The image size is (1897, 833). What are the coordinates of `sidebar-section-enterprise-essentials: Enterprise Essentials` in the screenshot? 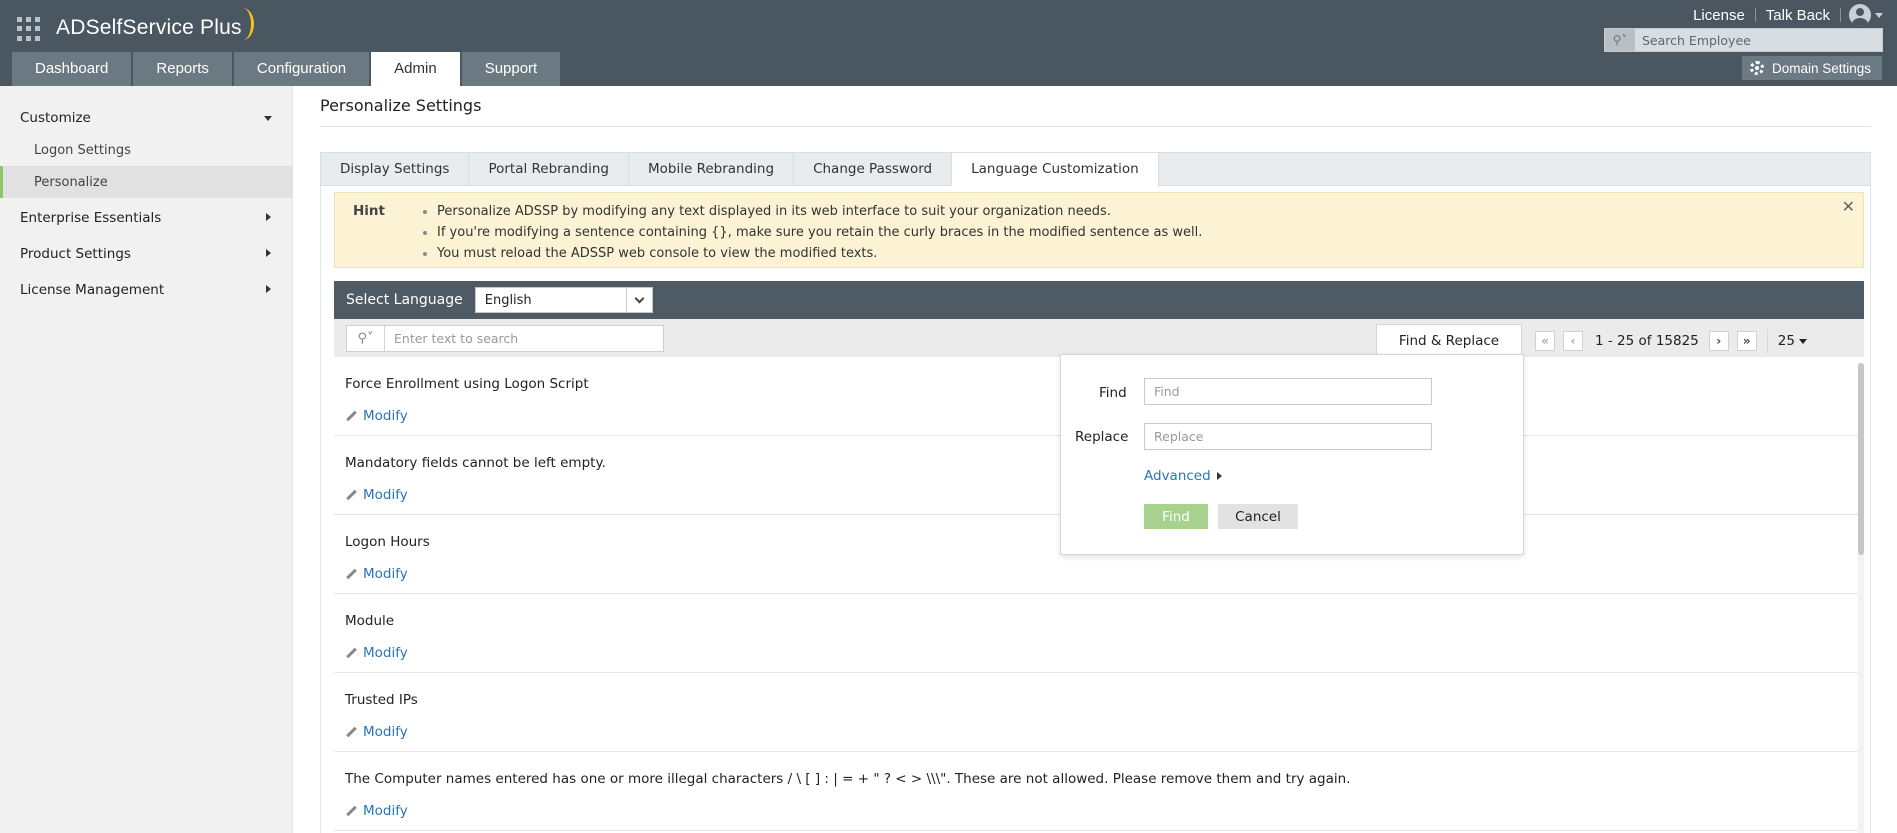 It's located at (146, 218).